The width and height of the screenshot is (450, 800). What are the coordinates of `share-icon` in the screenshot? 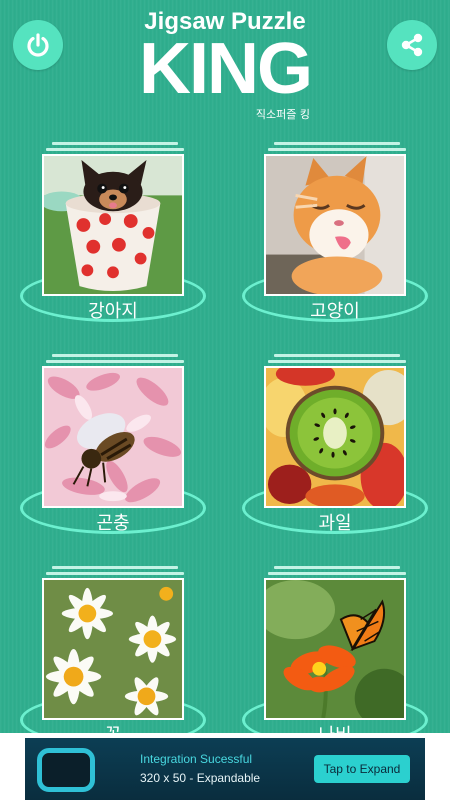 It's located at (412, 45).